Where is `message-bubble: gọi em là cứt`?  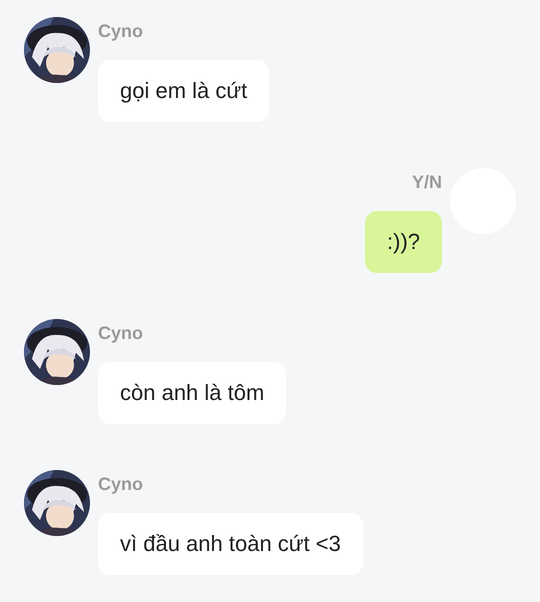
message-bubble: gọi em là cứt is located at coordinates (184, 91).